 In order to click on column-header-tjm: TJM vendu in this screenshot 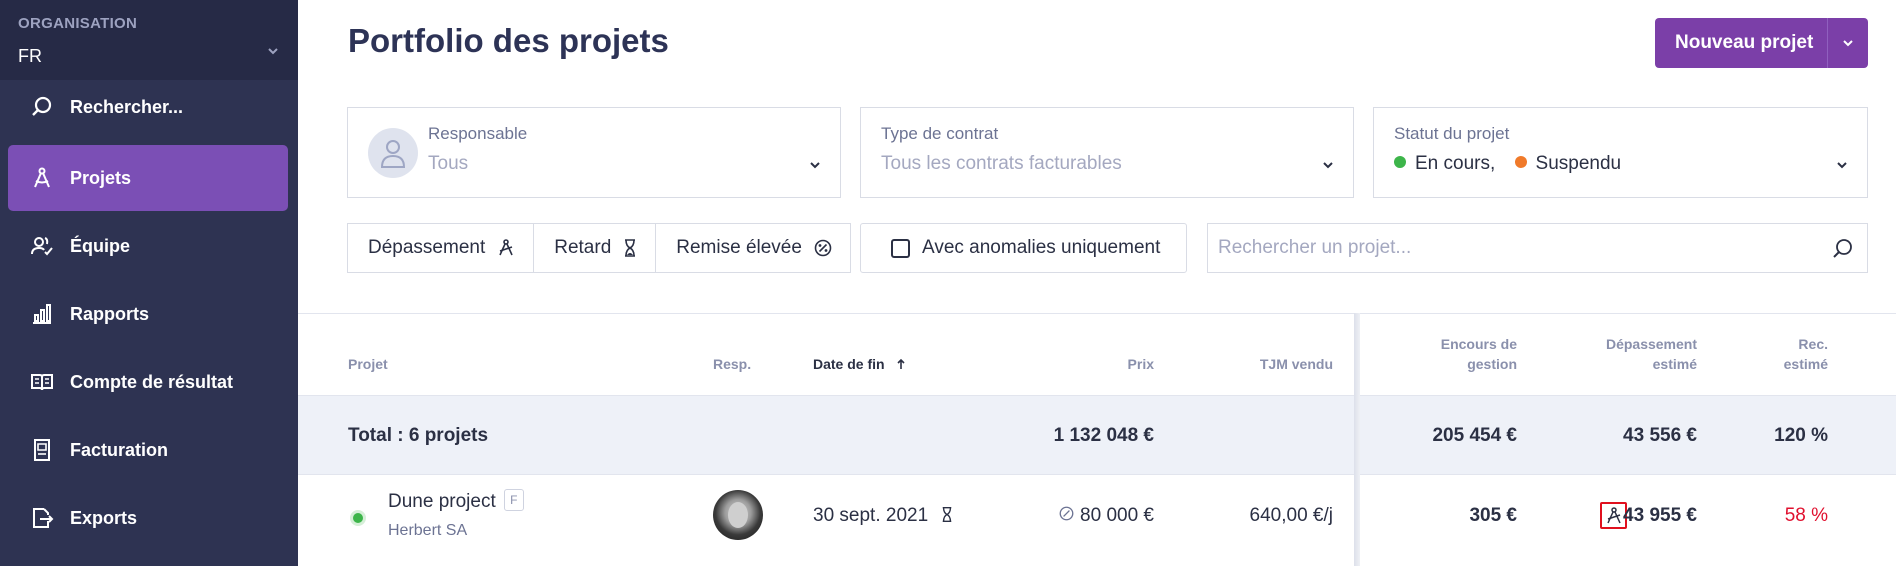, I will do `click(1258, 364)`.